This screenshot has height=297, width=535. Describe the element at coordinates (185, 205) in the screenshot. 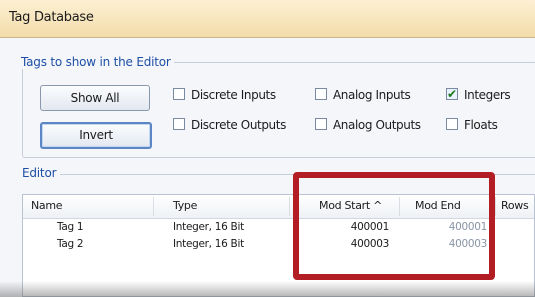

I see `column-header-type: Type` at that location.